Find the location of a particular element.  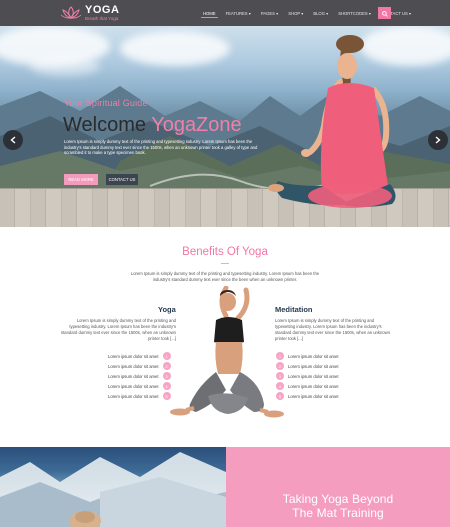

hero-yoga-woman is located at coordinates (332, 121).